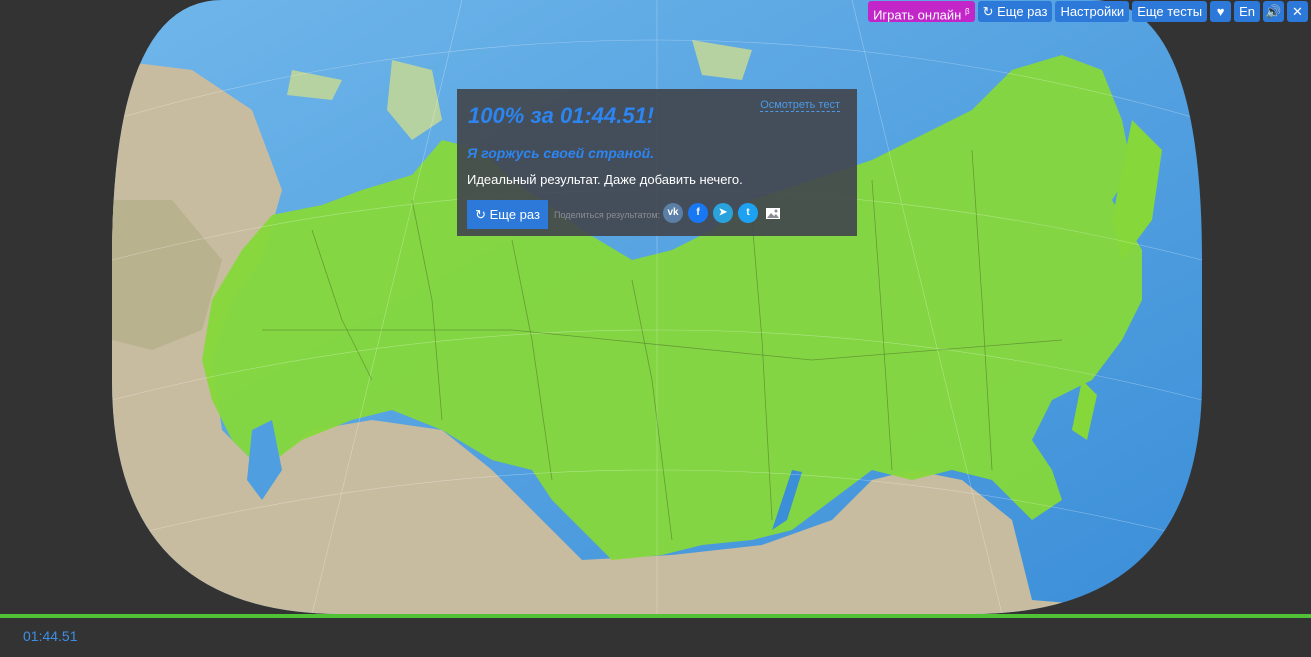 Image resolution: width=1311 pixels, height=657 pixels. I want to click on play-online-label: Играть онлайн, so click(917, 15).